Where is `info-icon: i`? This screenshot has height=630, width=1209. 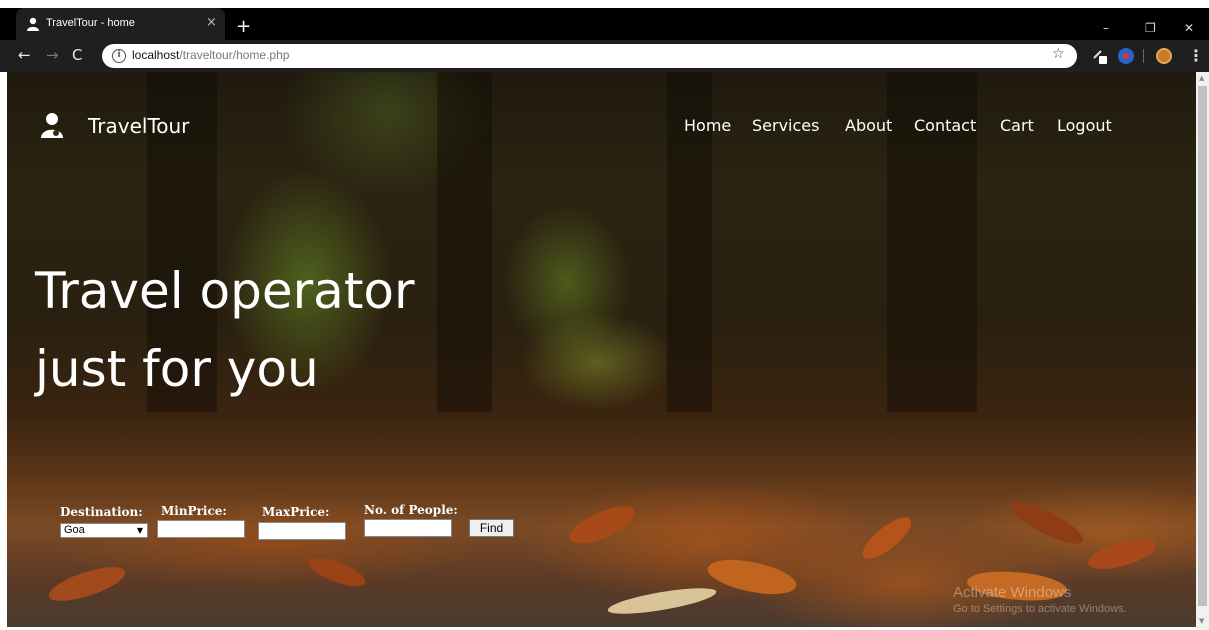
info-icon: i is located at coordinates (119, 56).